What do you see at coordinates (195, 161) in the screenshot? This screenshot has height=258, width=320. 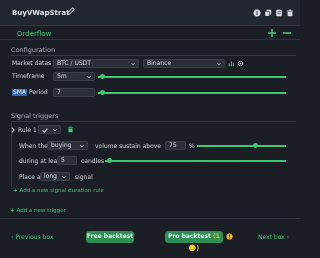 I see `candles-slider-track` at bounding box center [195, 161].